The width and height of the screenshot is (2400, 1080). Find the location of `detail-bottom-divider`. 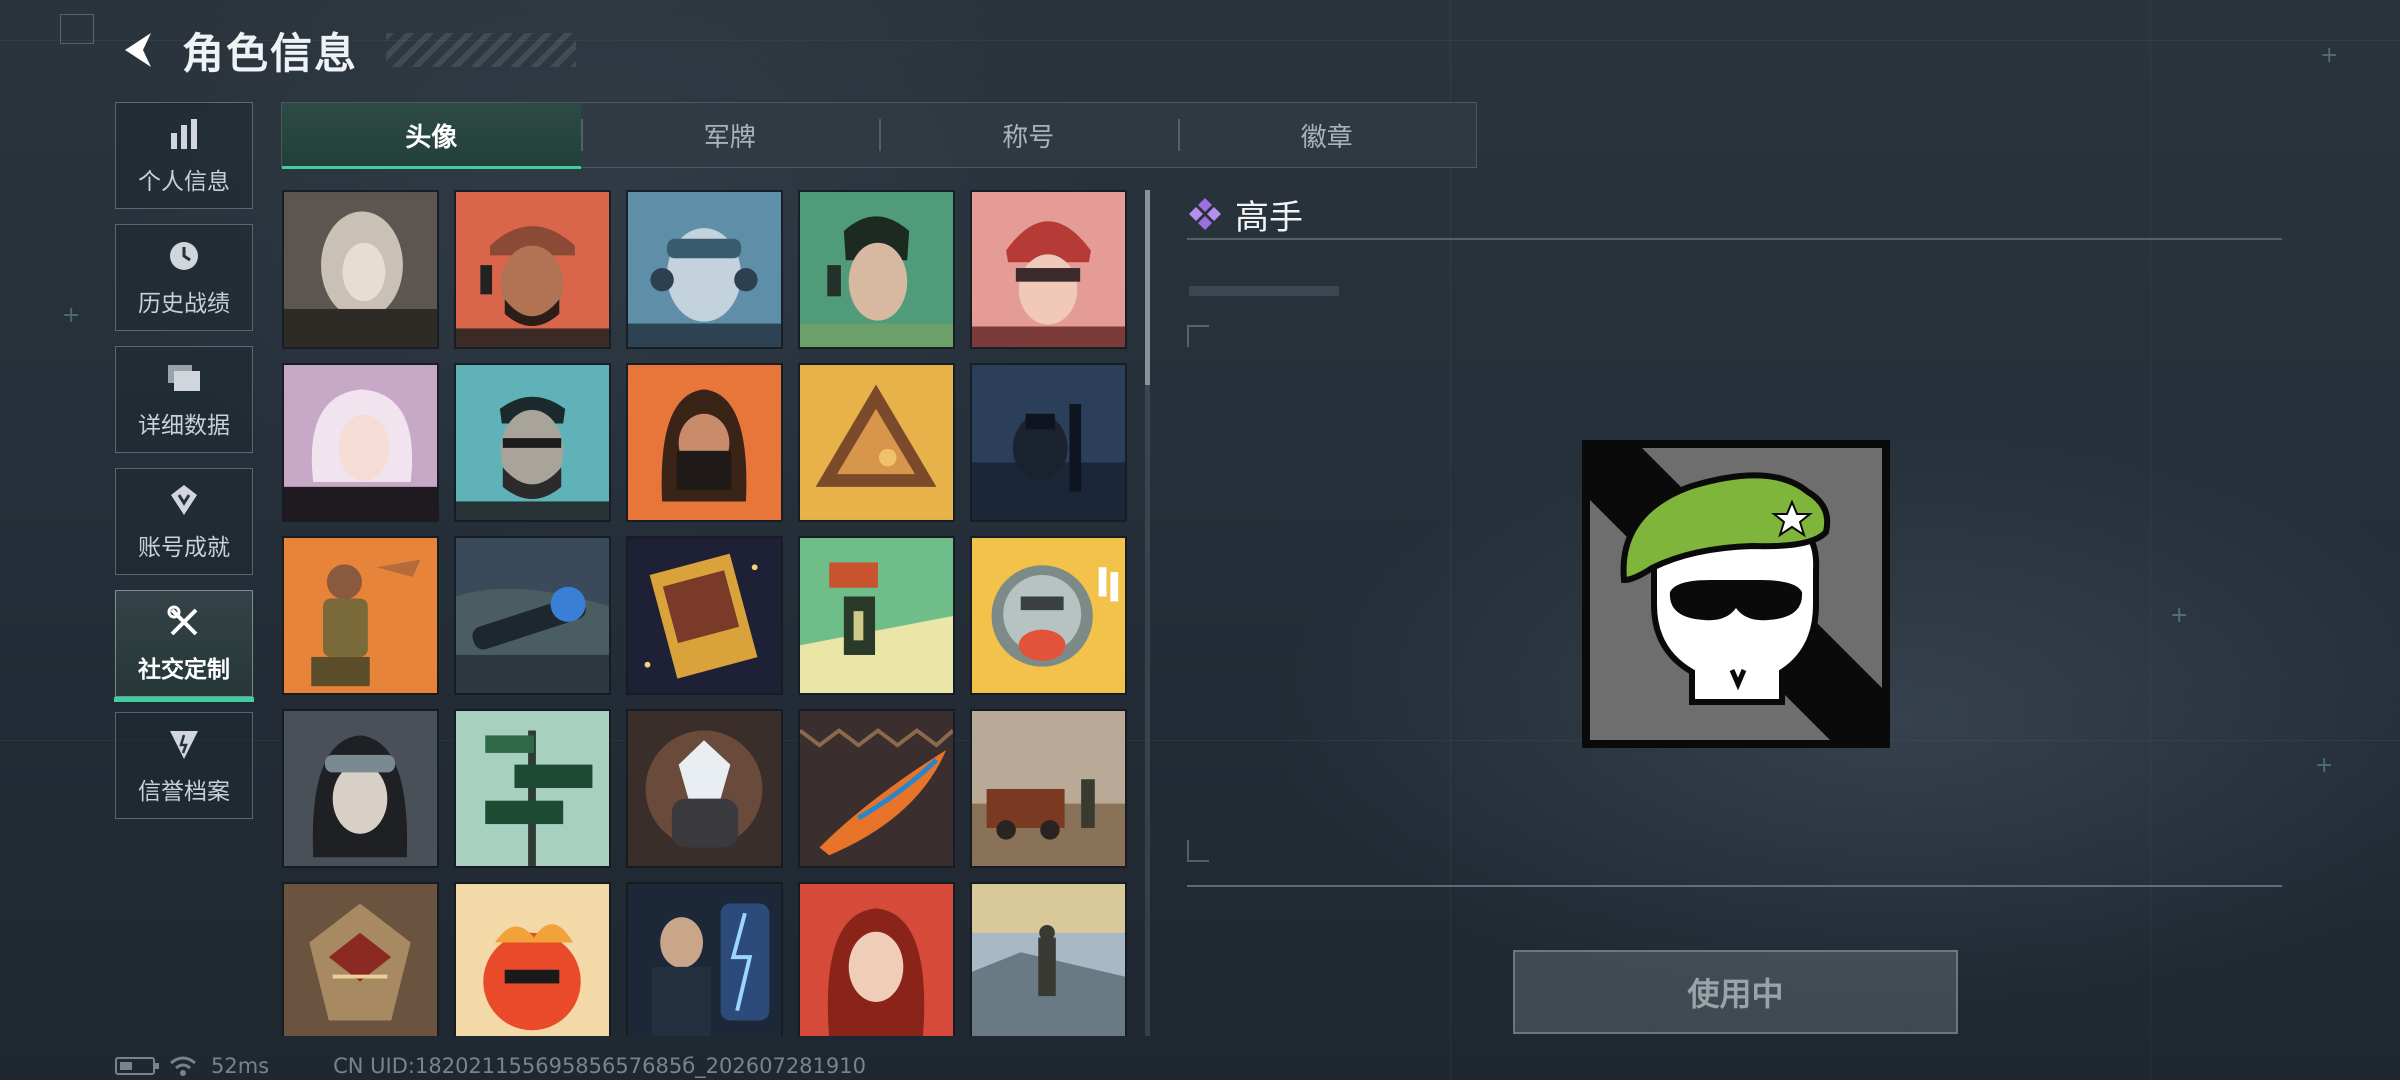

detail-bottom-divider is located at coordinates (1734, 886).